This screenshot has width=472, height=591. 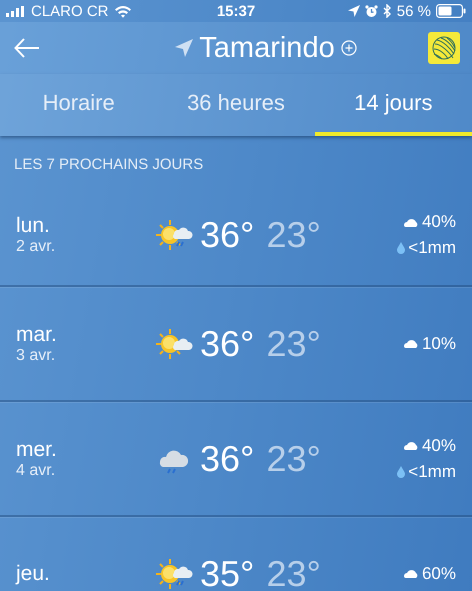 What do you see at coordinates (439, 574) in the screenshot?
I see `rain-chance: 60%` at bounding box center [439, 574].